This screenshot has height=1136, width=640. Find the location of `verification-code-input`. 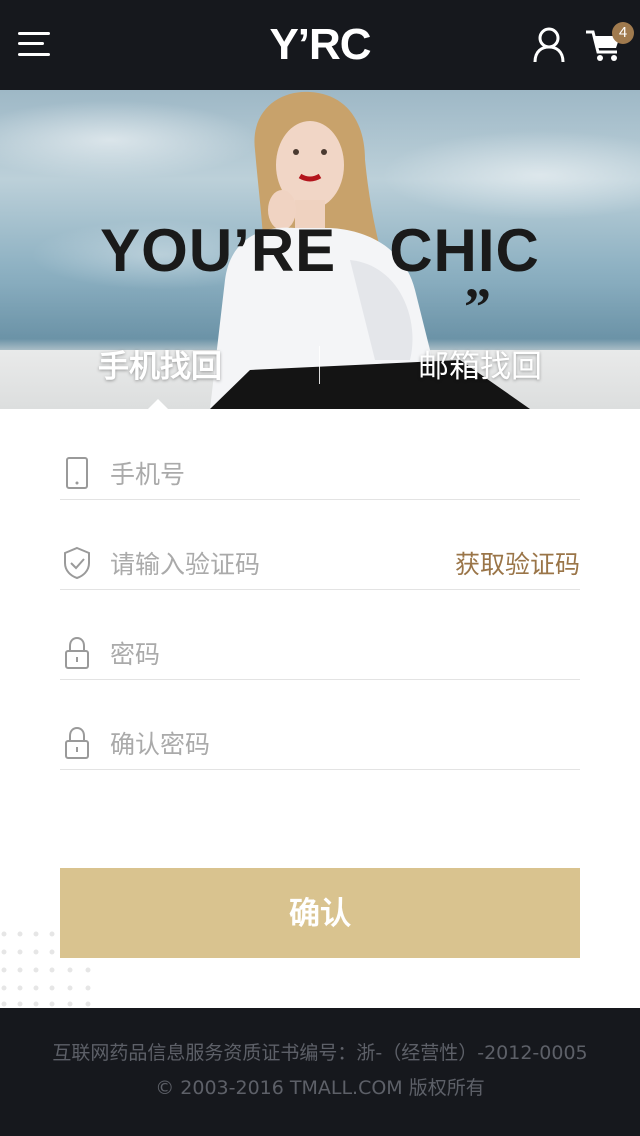

verification-code-input is located at coordinates (275, 564).